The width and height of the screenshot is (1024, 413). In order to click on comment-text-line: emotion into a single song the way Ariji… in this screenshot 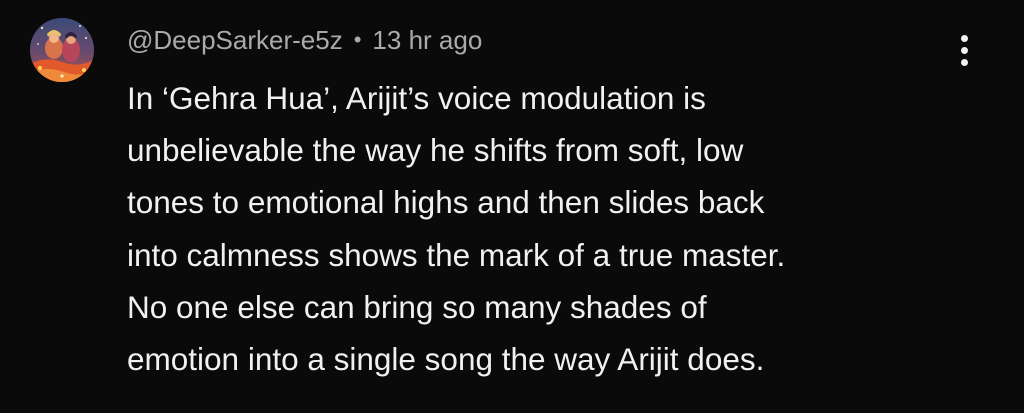, I will do `click(446, 359)`.